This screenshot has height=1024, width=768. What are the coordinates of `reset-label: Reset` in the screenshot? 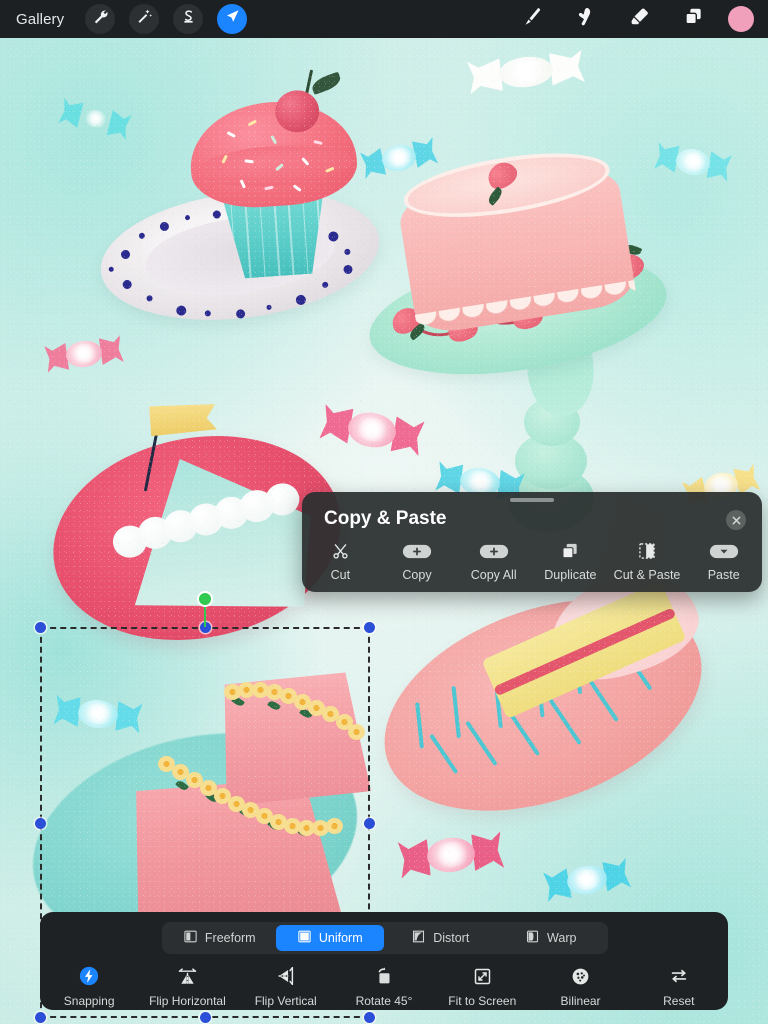 It's located at (679, 1001).